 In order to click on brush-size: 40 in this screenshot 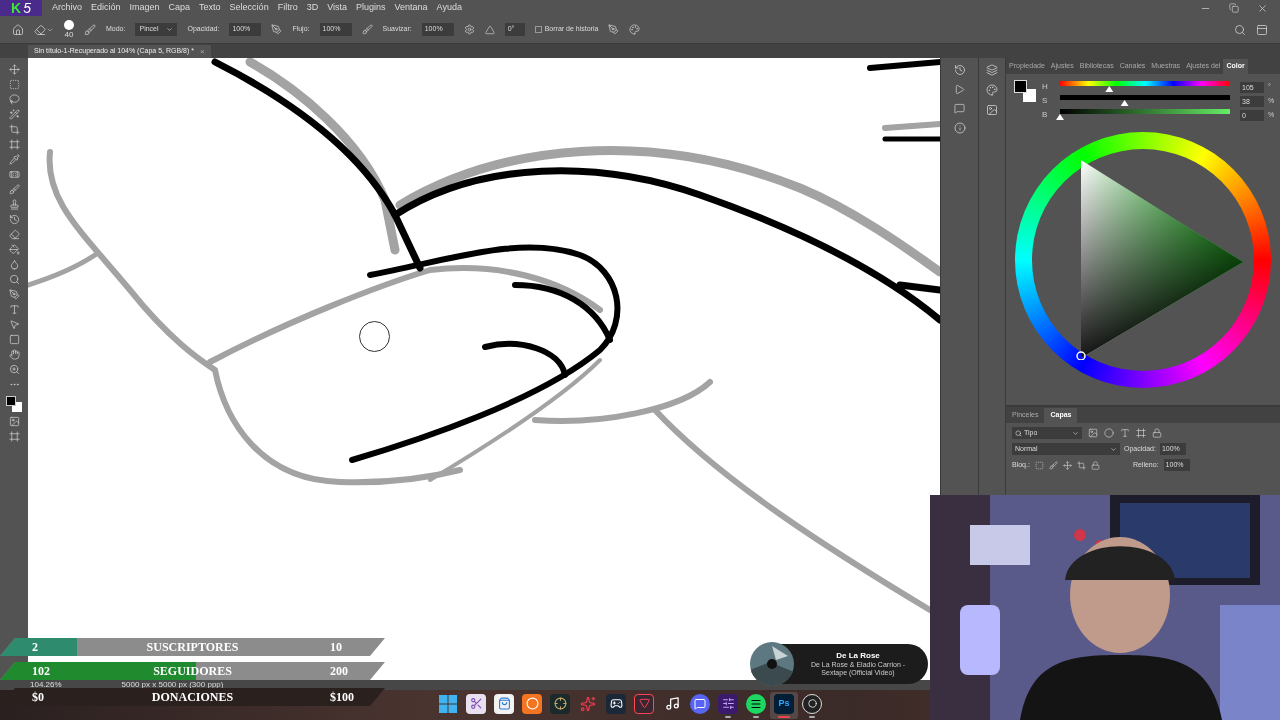, I will do `click(69, 34)`.